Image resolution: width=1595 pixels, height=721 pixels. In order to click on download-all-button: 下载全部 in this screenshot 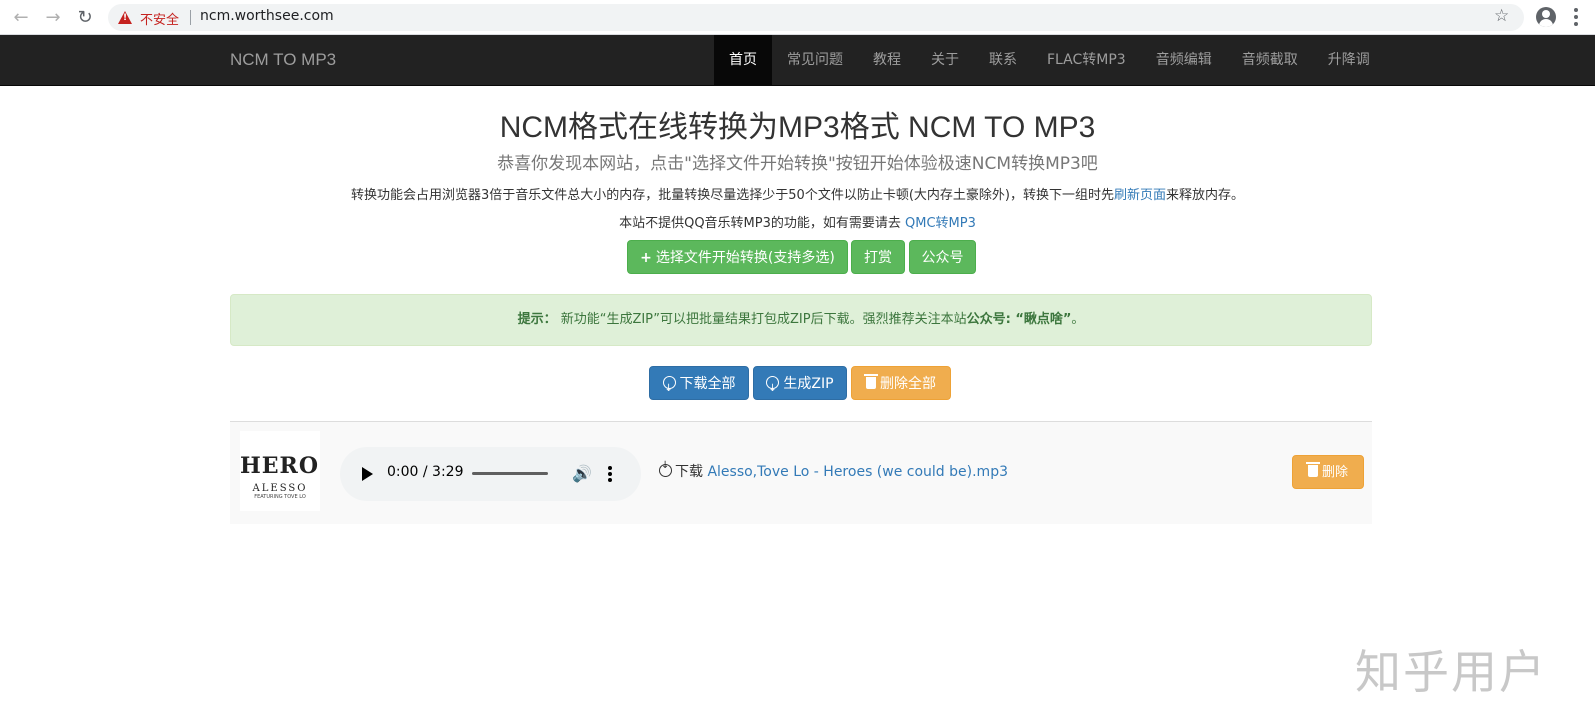, I will do `click(699, 386)`.